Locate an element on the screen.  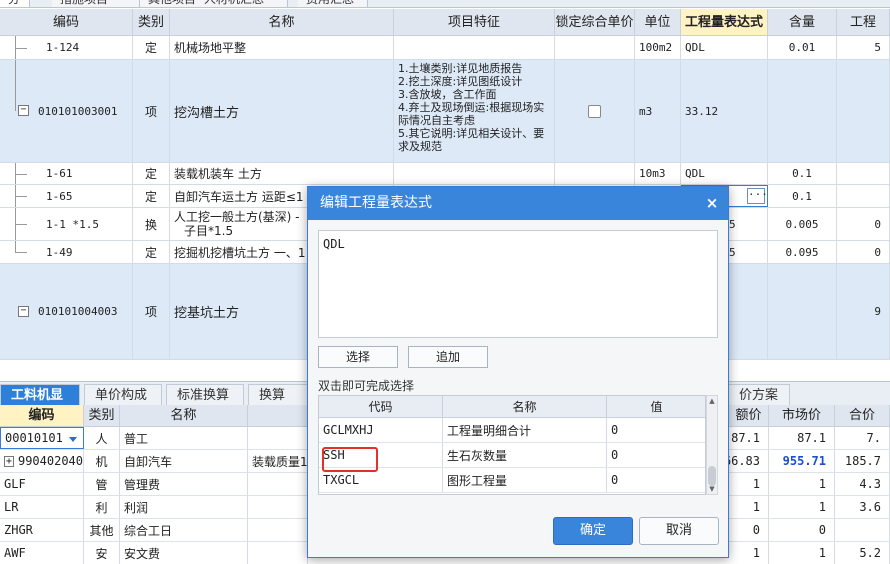
expand-icon: + is located at coordinates (9, 461).